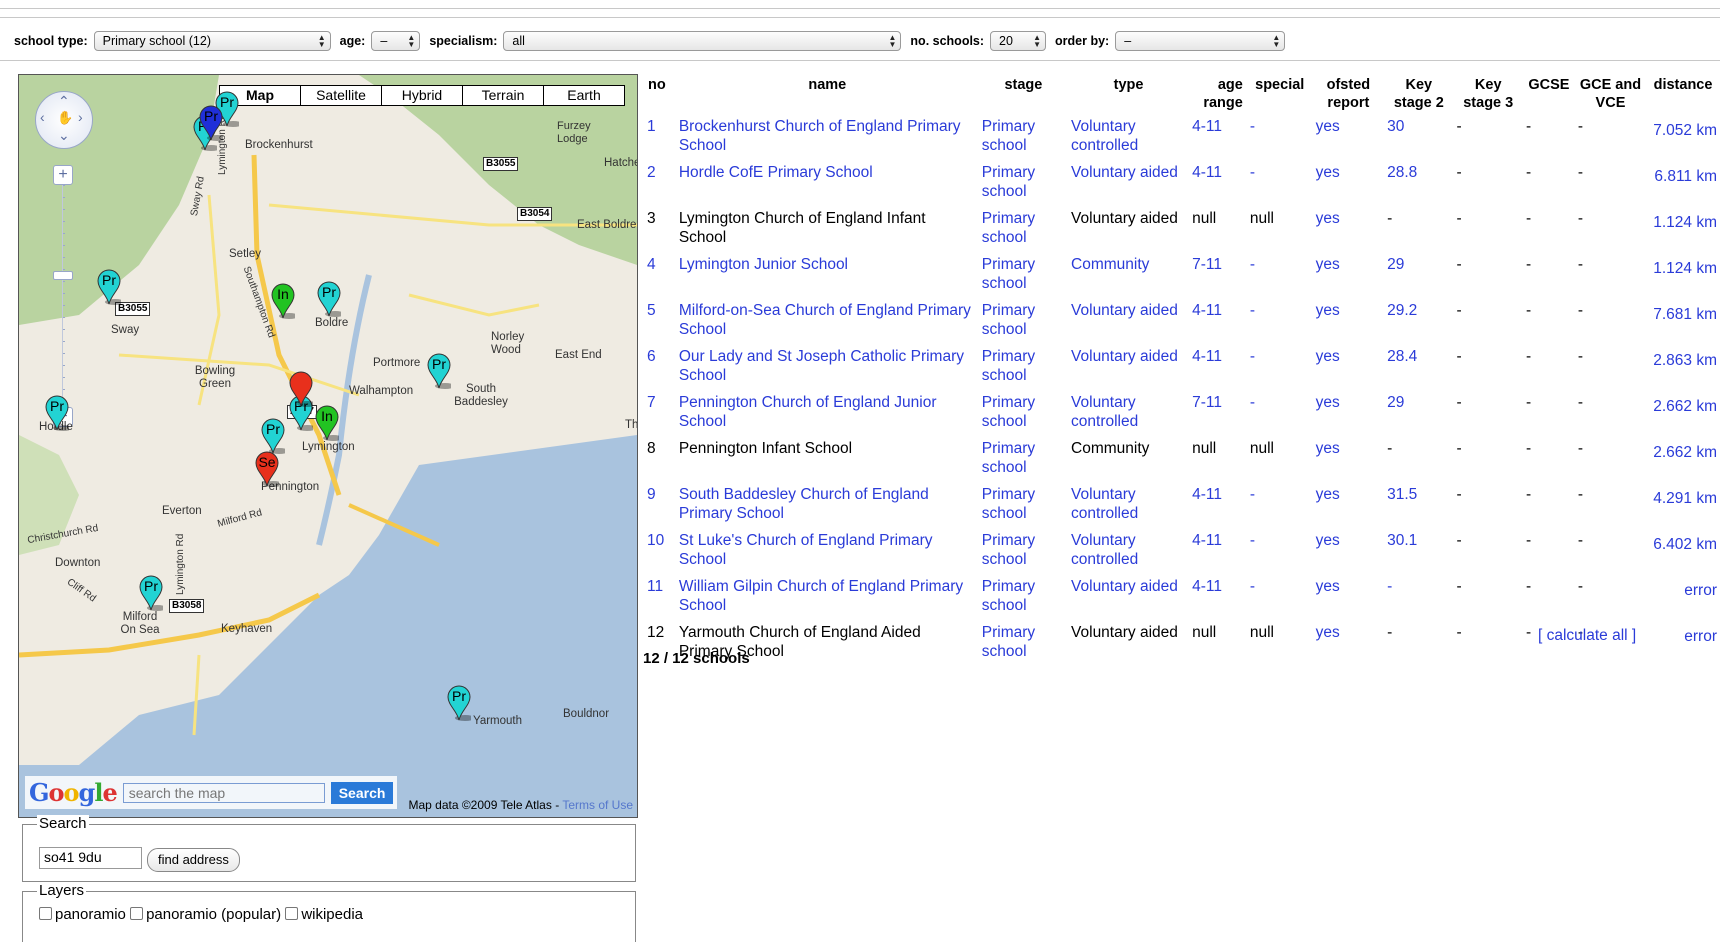  I want to click on pan-control: ⌃ ‹ › ⌄ ✋, so click(64, 120).